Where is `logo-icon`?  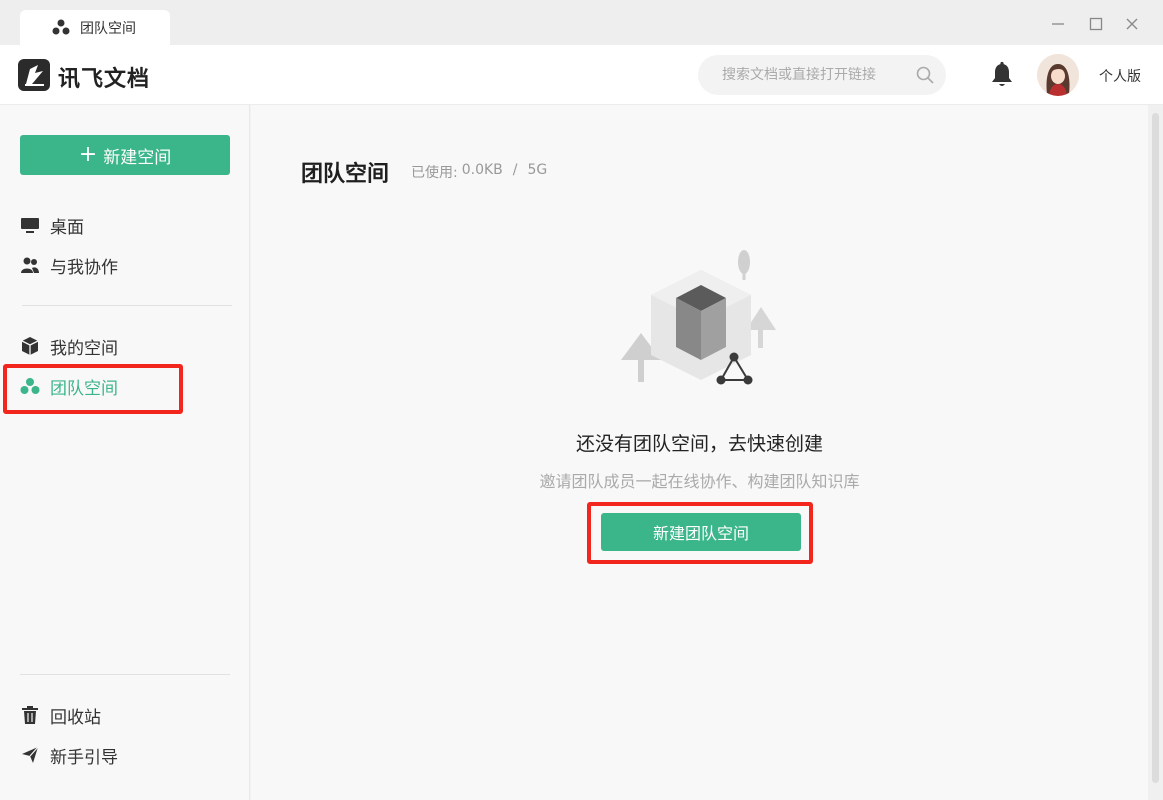
logo-icon is located at coordinates (34, 75).